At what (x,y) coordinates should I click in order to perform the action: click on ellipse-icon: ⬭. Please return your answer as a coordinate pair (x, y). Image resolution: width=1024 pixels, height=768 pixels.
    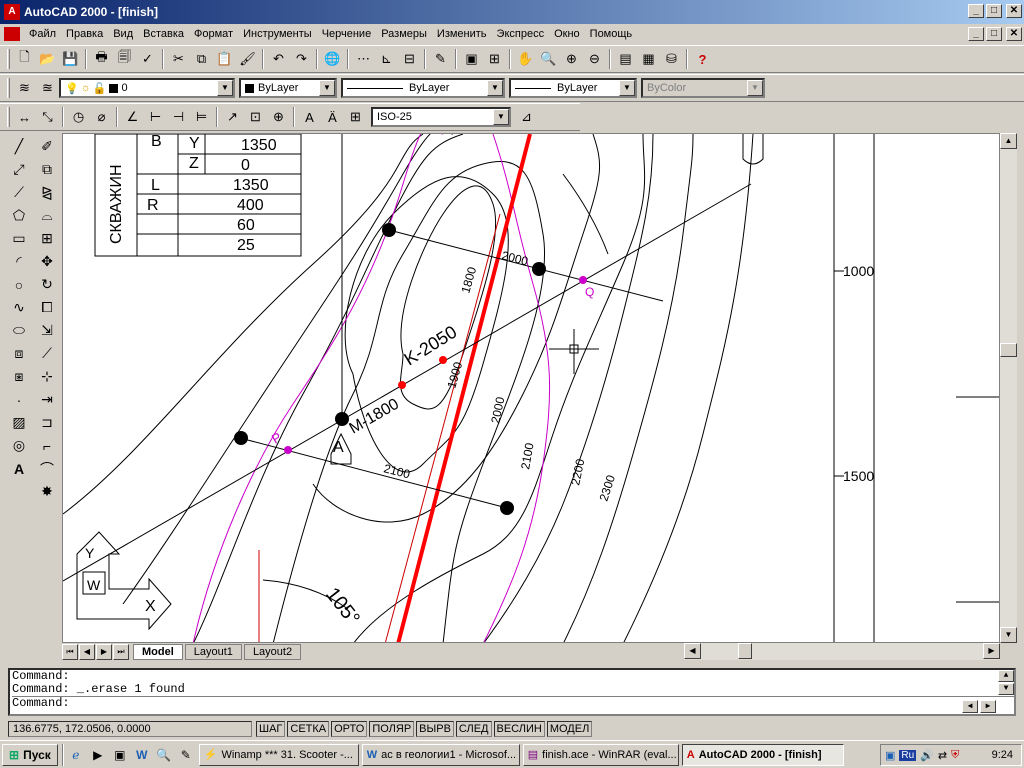
    Looking at the image, I should click on (19, 330).